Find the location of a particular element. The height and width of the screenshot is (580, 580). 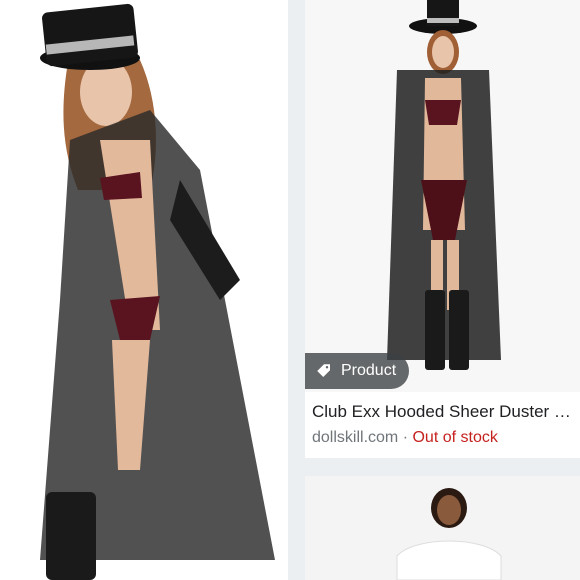

result-separator is located at coordinates (442, 467).